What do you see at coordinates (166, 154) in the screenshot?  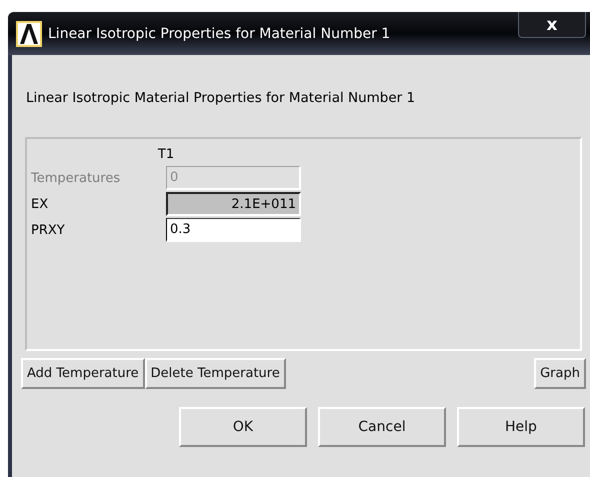 I see `column-header: T1` at bounding box center [166, 154].